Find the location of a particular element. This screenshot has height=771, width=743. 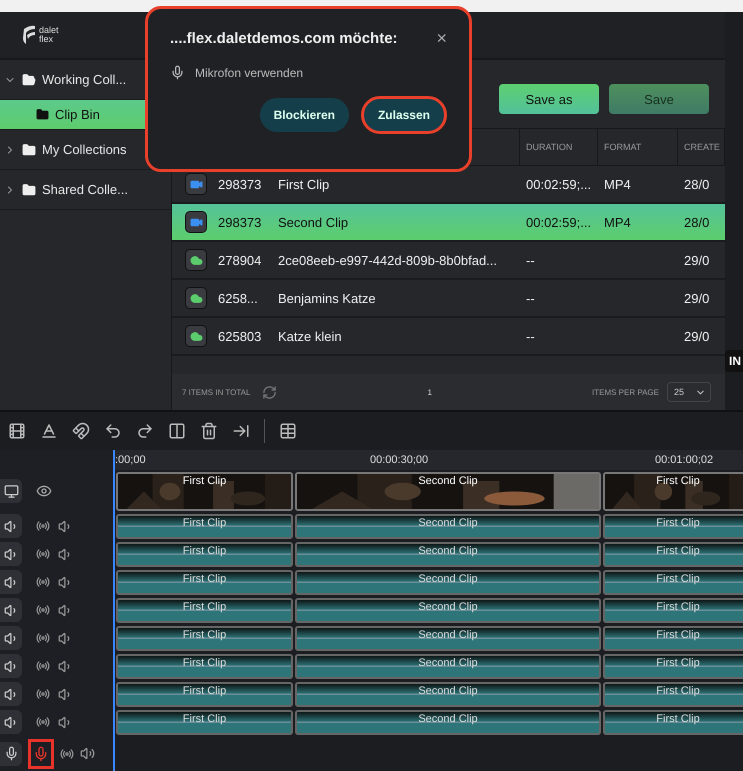

image-icon is located at coordinates (196, 298).